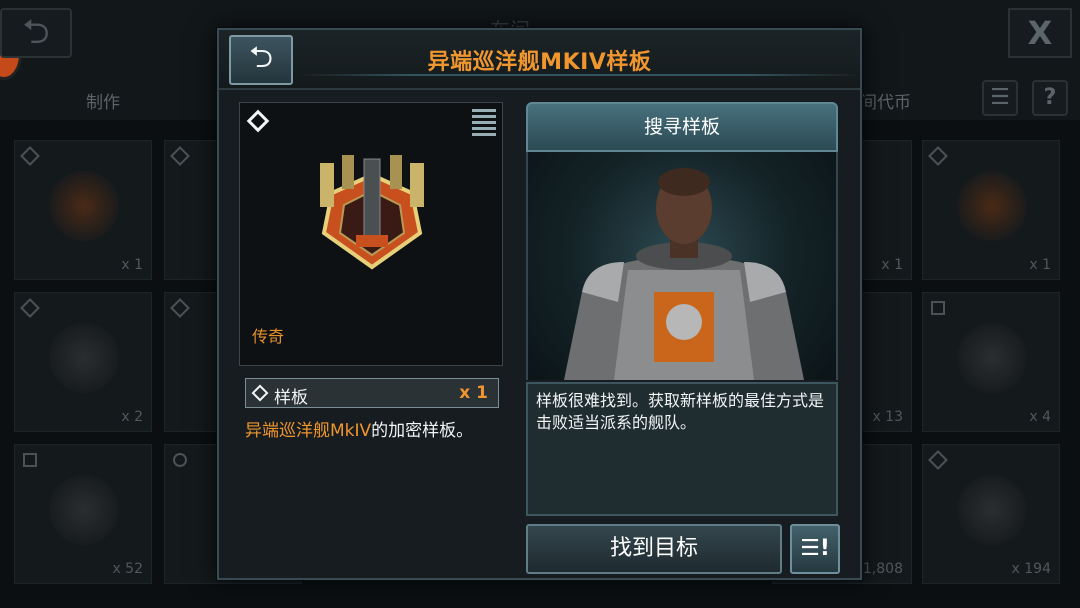 This screenshot has height=608, width=1080. Describe the element at coordinates (680, 411) in the screenshot. I see `hint-text: 样板很难找到。获取新样板的最佳方式是击败适当派系的舰队。` at that location.